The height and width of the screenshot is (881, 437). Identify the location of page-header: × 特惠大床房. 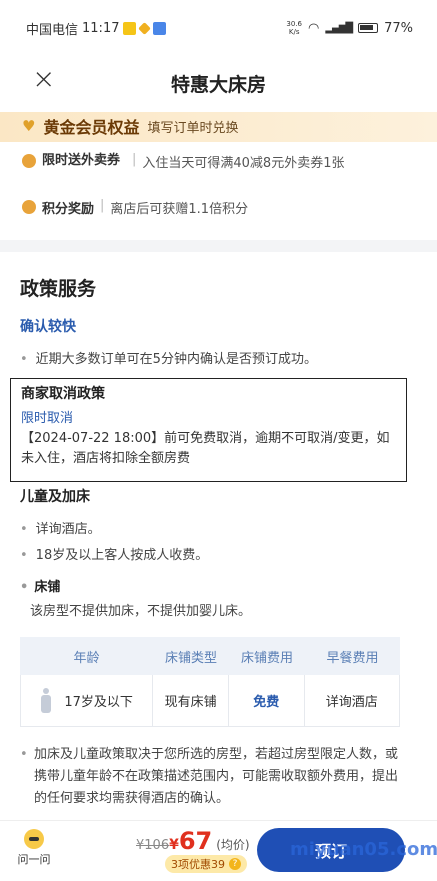
(218, 84).